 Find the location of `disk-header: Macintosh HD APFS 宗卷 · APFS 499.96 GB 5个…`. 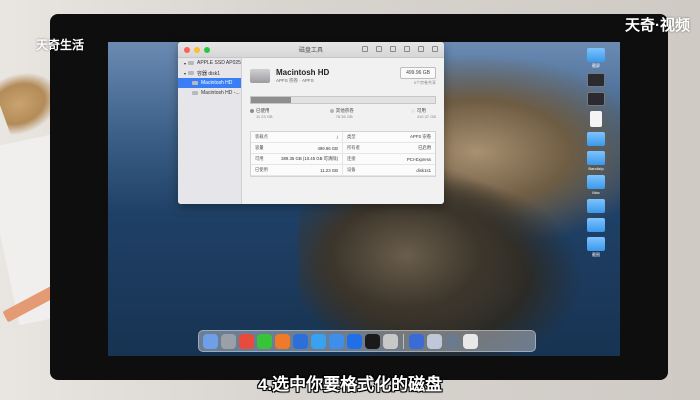

disk-header: Macintosh HD APFS 宗卷 · APFS 499.96 GB 5个… is located at coordinates (343, 76).